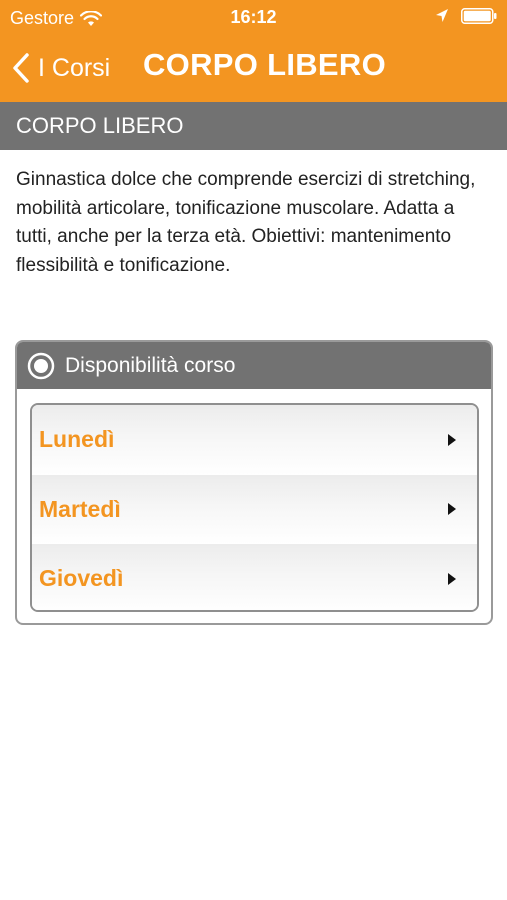 Image resolution: width=507 pixels, height=900 pixels. I want to click on back-button-label: I Corsi, so click(74, 67).